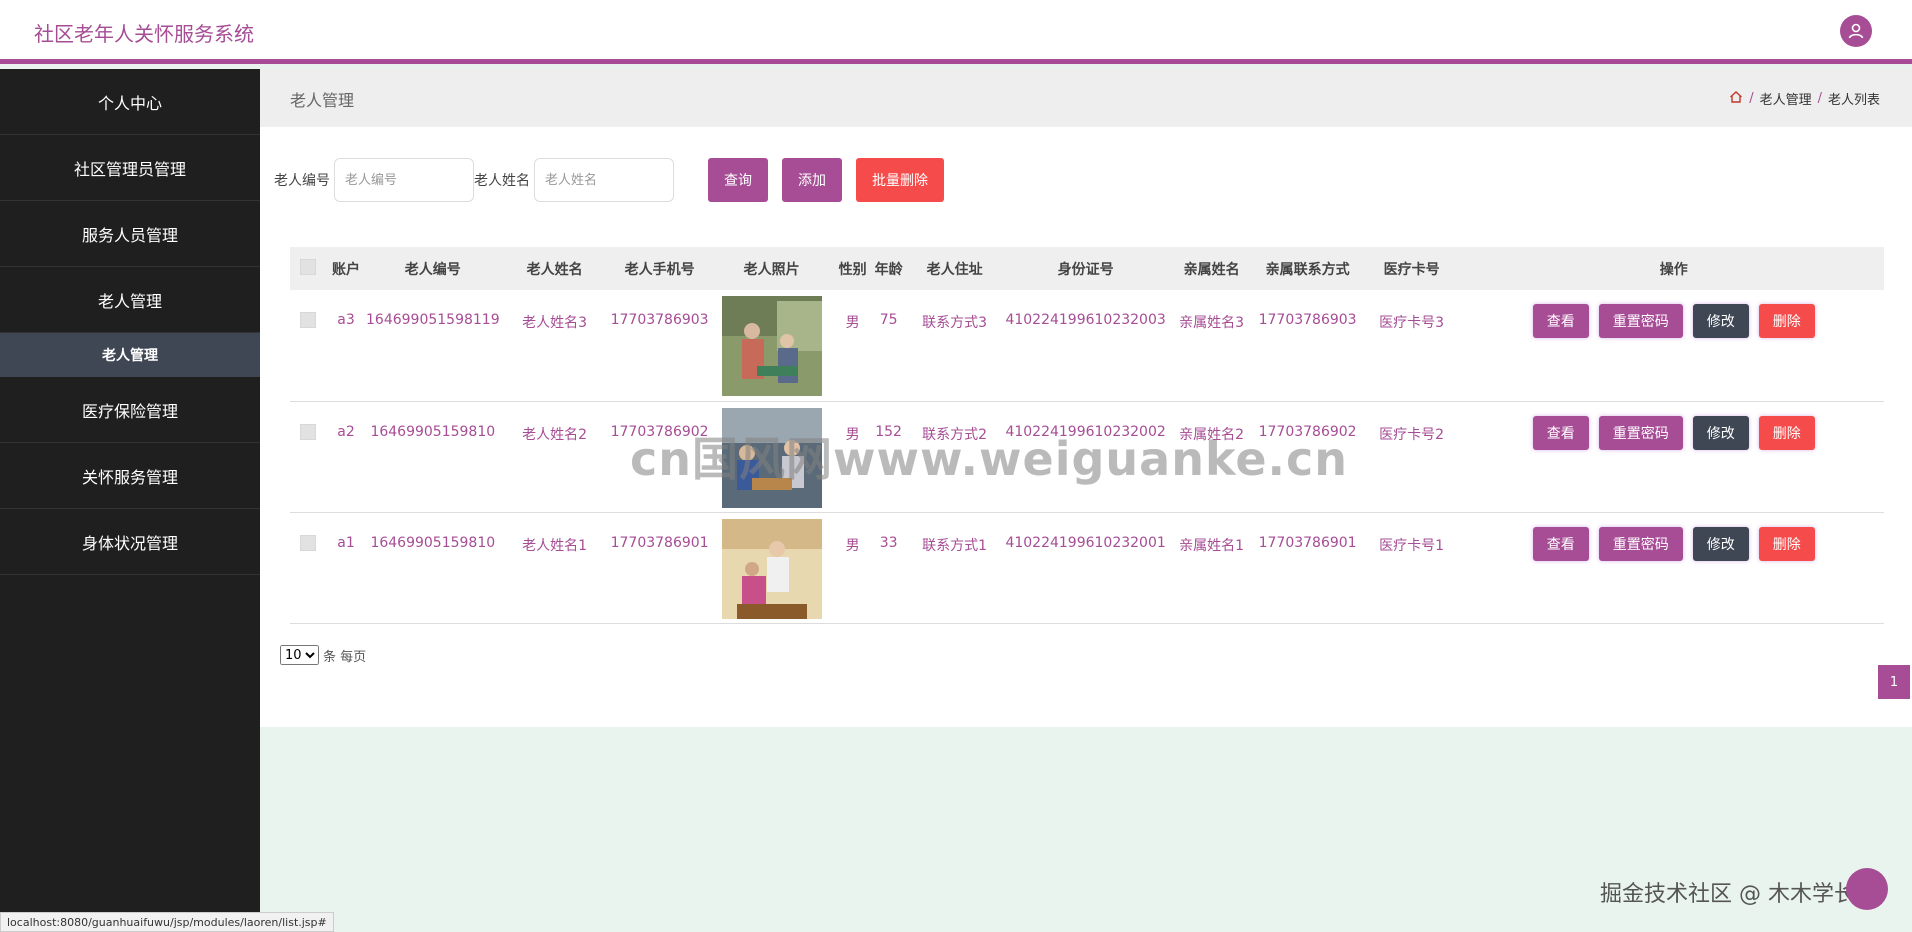 Image resolution: width=1912 pixels, height=932 pixels. Describe the element at coordinates (1307, 431) in the screenshot. I see `relative-phone-cell: 17703786902` at that location.